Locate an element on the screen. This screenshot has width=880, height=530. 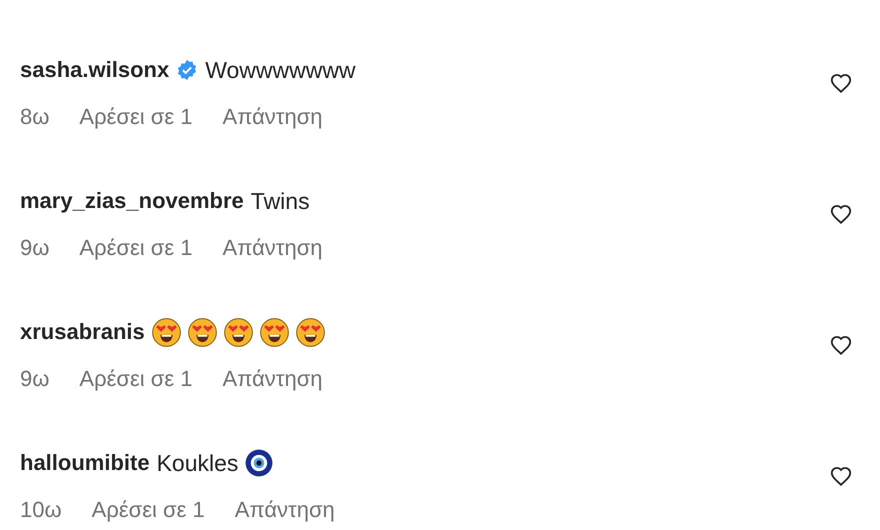
username: halloumibite is located at coordinates (85, 463).